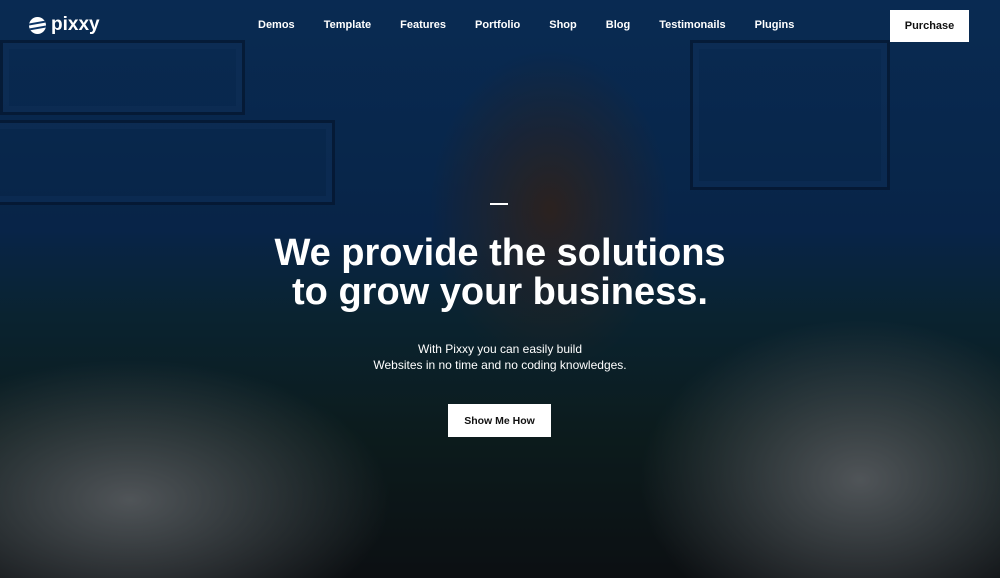  Describe the element at coordinates (37, 25) in the screenshot. I see `logo-icon` at that location.